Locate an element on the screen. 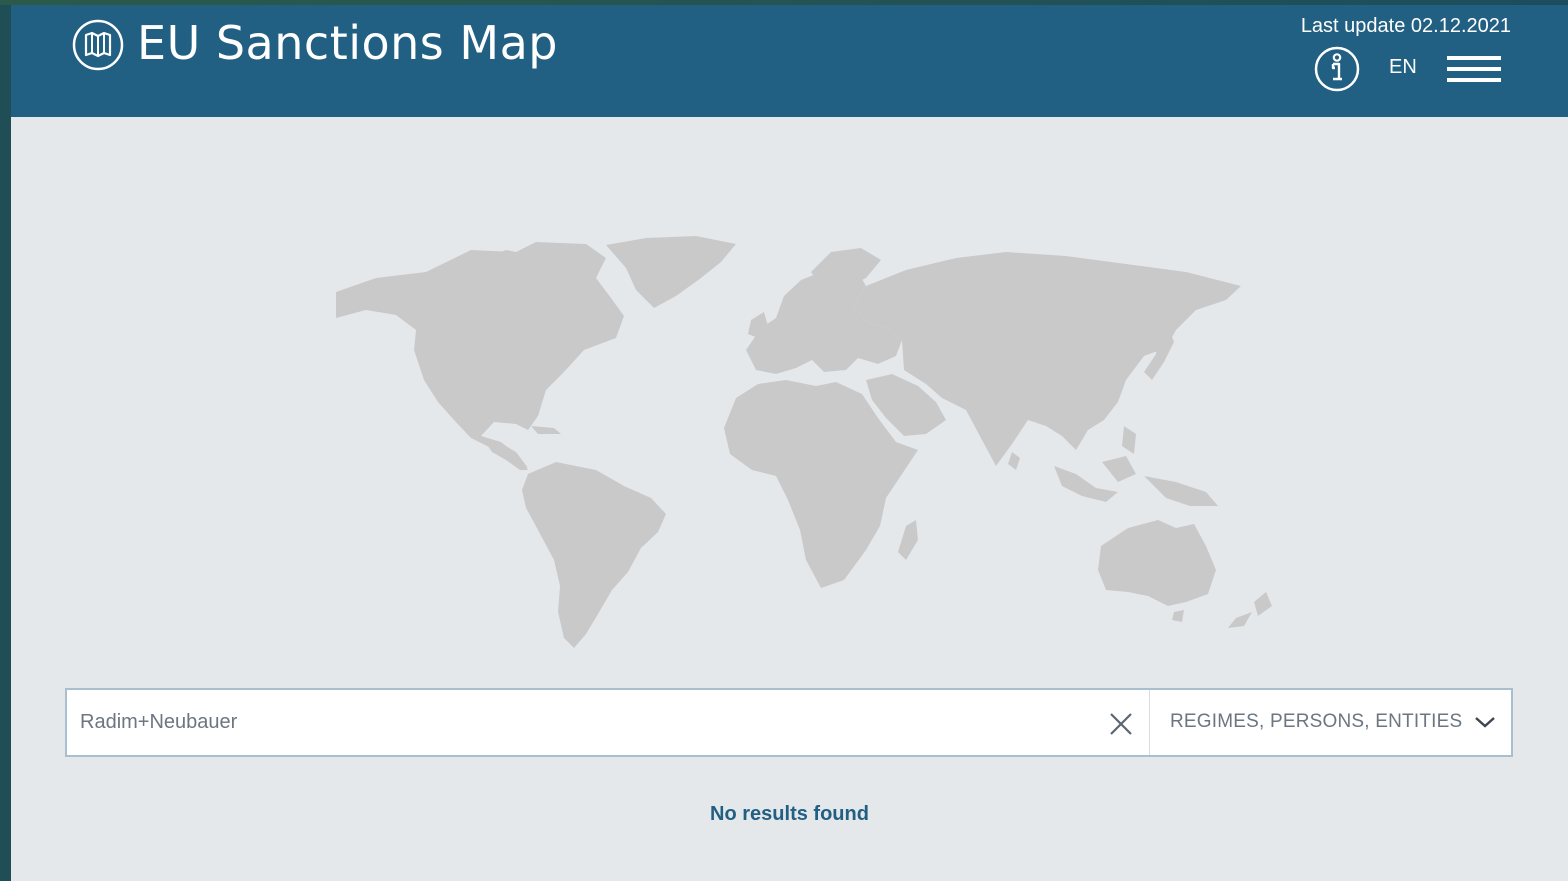  north-america is located at coordinates (480, 355).